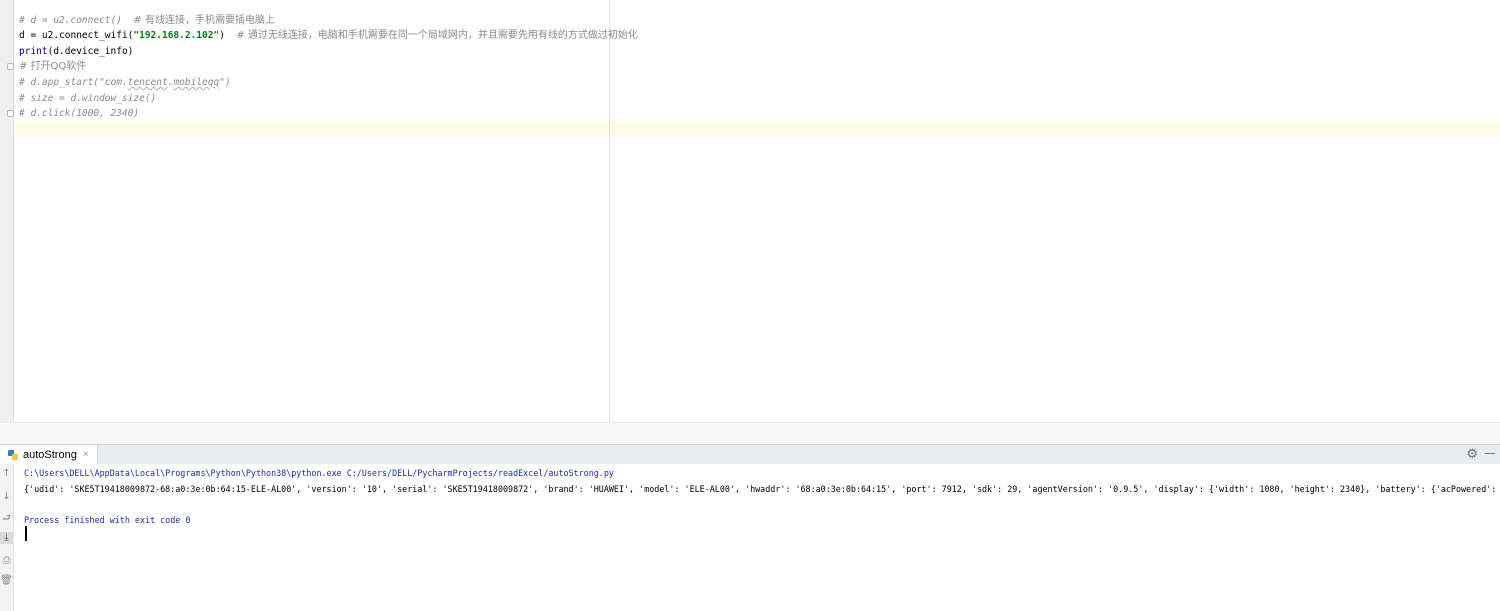 The width and height of the screenshot is (1500, 611). What do you see at coordinates (750, 454) in the screenshot?
I see `run-panel-header: autoStrong × ⚙ —` at bounding box center [750, 454].